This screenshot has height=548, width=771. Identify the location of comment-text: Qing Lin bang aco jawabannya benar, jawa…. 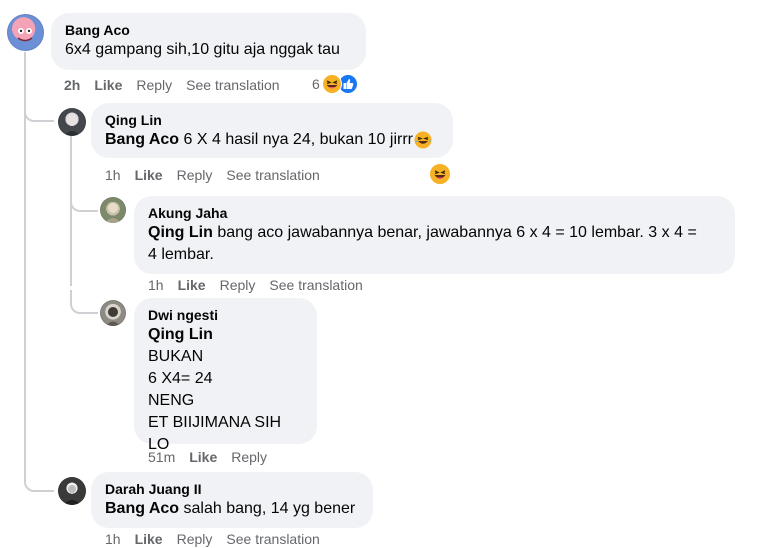
(434, 233).